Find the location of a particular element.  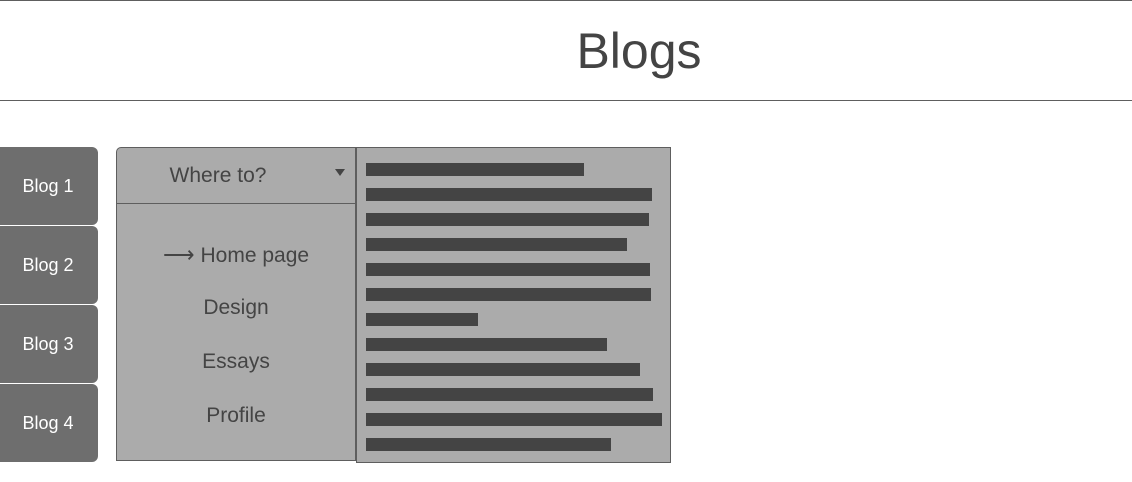

tab-label: Blog 1 is located at coordinates (48, 185).